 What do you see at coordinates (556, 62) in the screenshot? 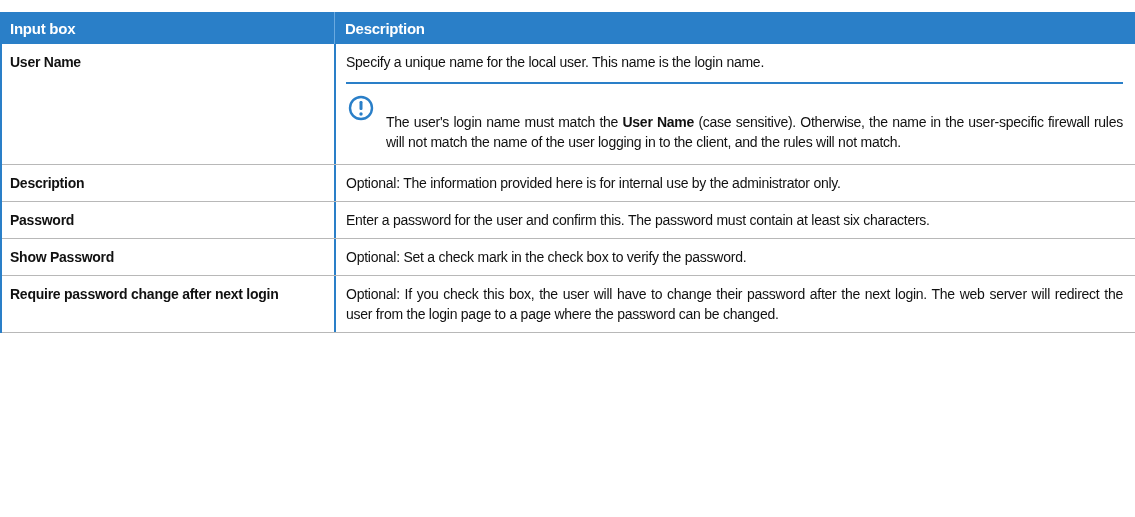
I see `table-cell-text: Specify a unique name for the local user. This name is the login name.` at bounding box center [556, 62].